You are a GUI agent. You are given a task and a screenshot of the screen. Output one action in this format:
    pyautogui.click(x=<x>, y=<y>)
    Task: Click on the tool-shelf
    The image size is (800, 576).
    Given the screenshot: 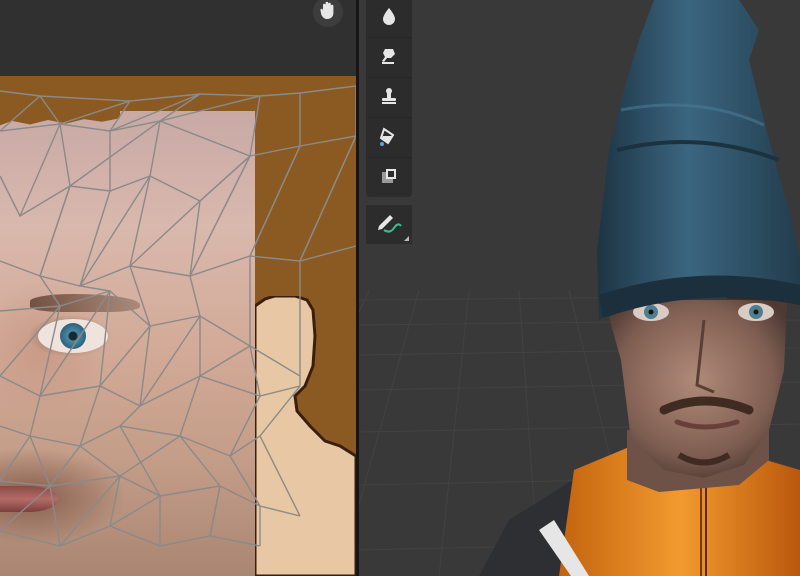 What is the action you would take?
    pyautogui.click(x=389, y=122)
    